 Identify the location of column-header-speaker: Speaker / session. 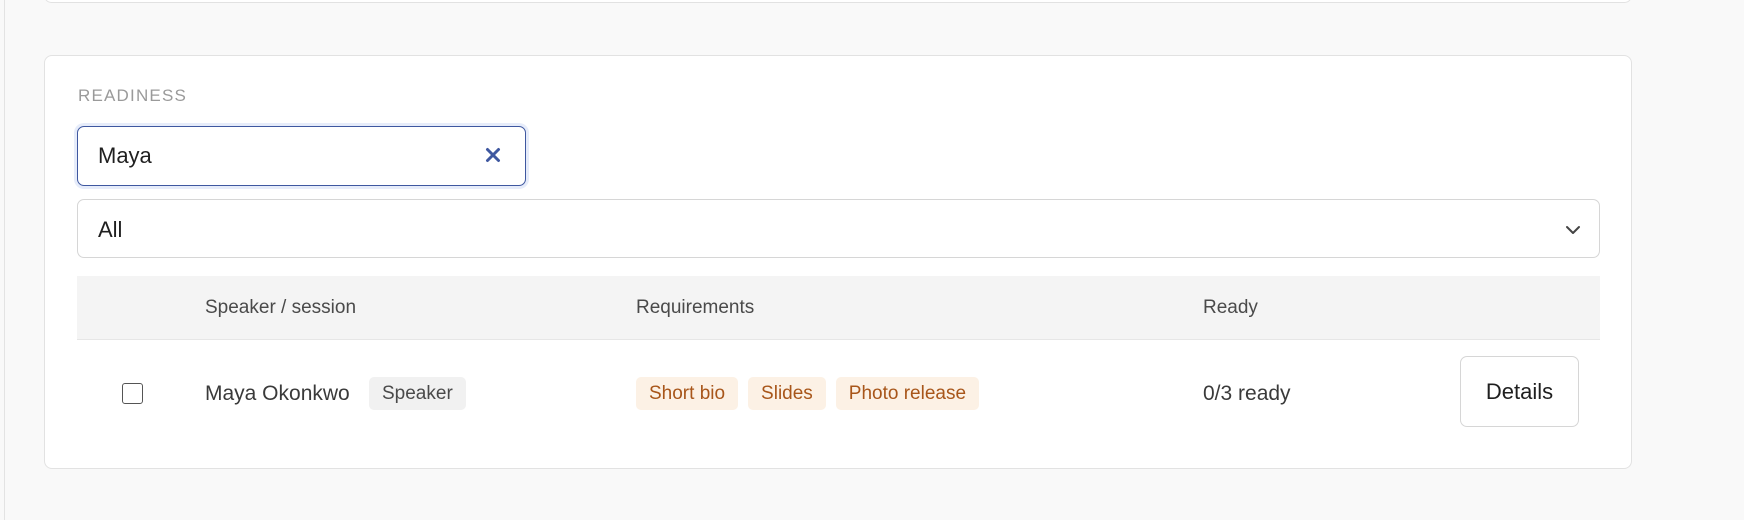
(281, 307).